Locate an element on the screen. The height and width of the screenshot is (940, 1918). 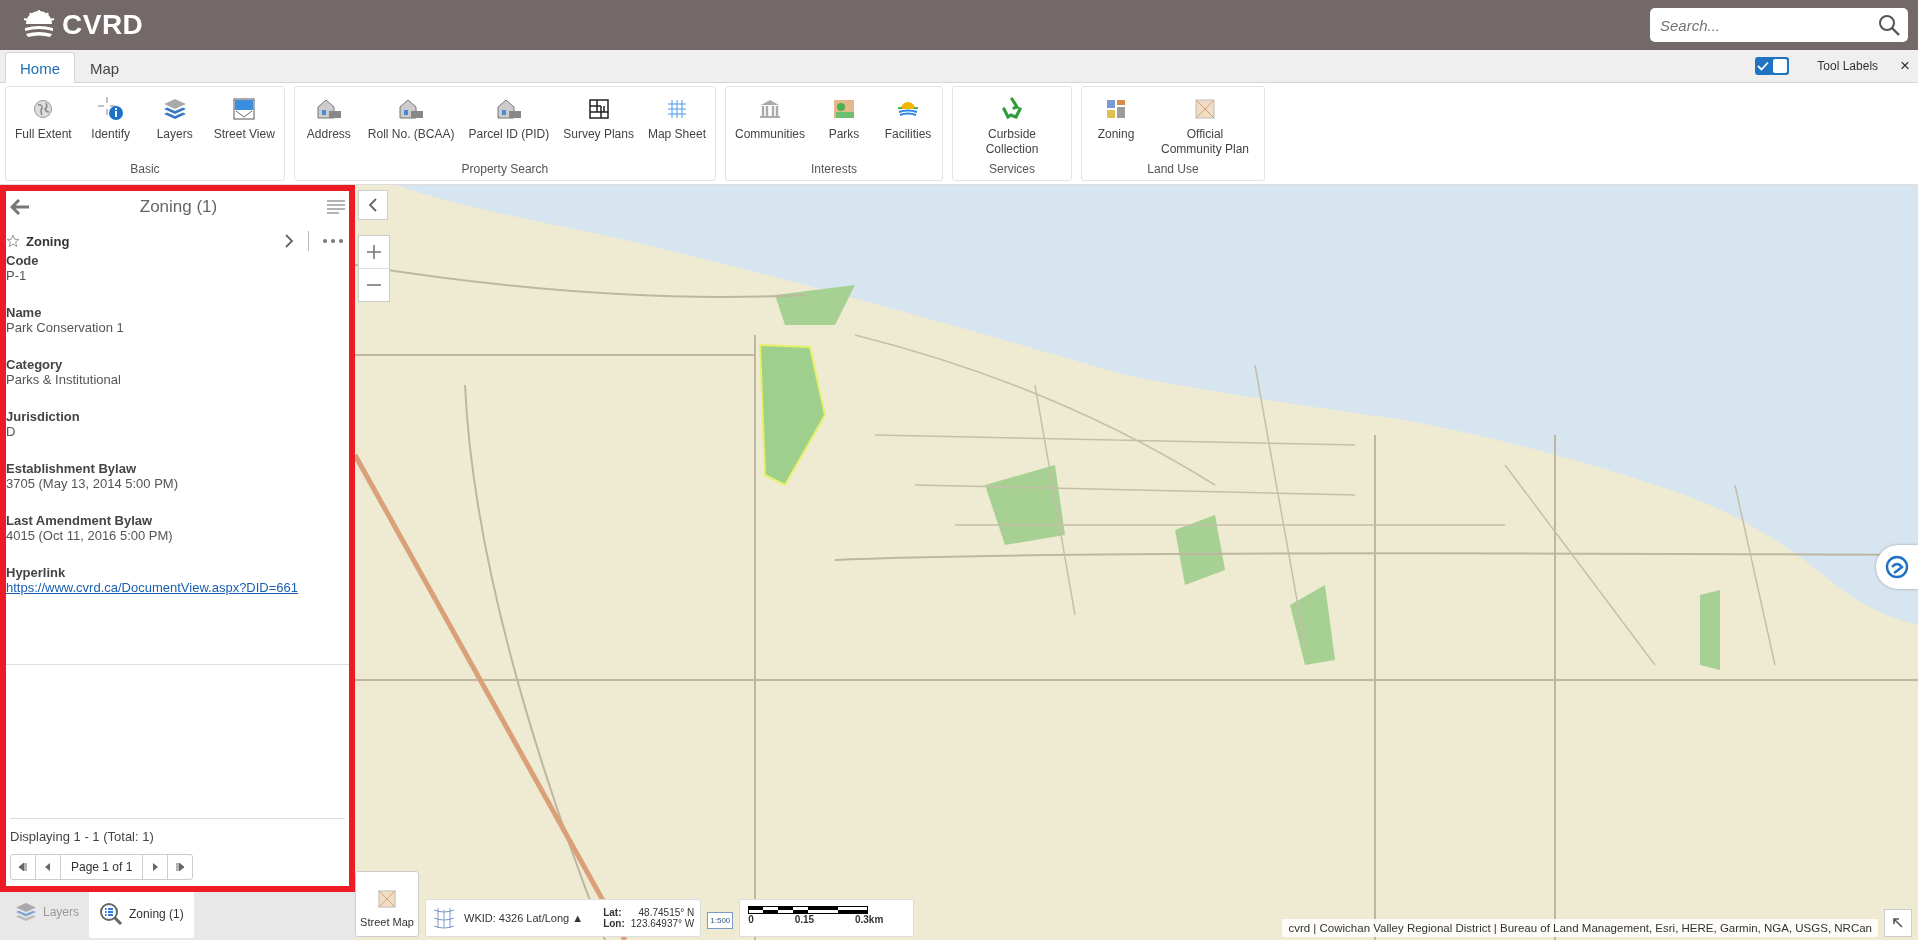
latitude-value: 48.74515° N is located at coordinates (666, 912).